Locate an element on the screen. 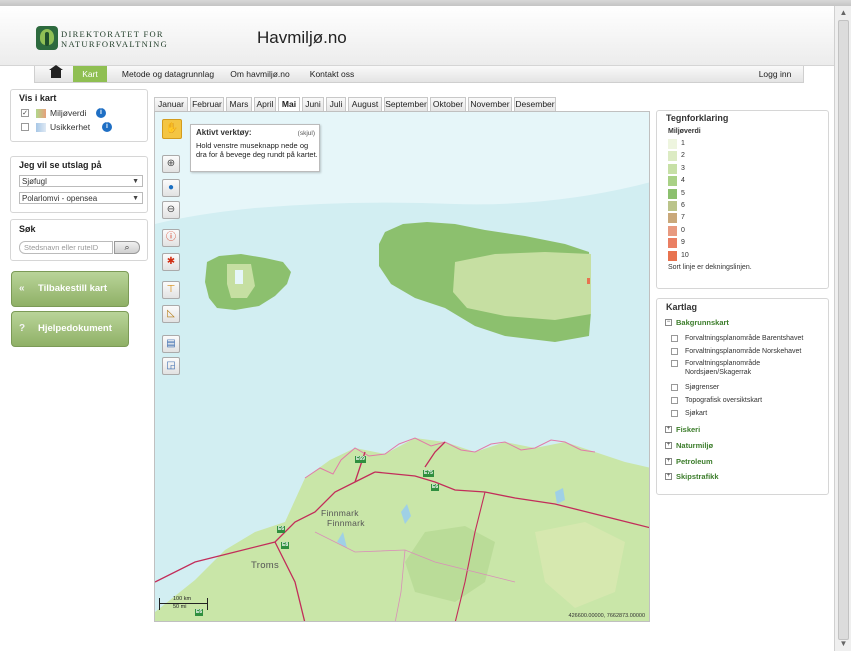 The image size is (851, 651). tooltip-hide-link: (skjul) is located at coordinates (306, 133).